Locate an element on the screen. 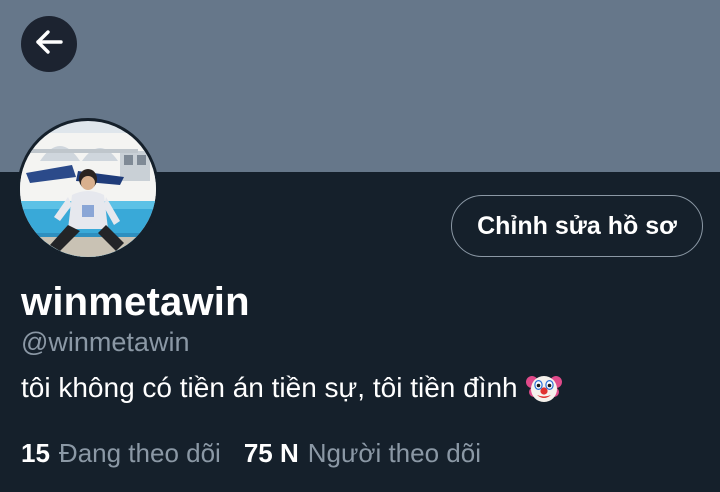 The height and width of the screenshot is (492, 720). back-button is located at coordinates (49, 44).